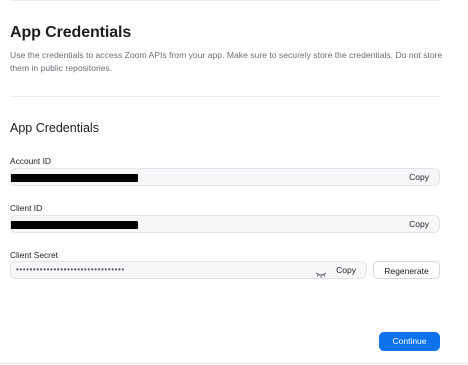 The image size is (468, 365). I want to click on page-title: App Credentials, so click(71, 32).